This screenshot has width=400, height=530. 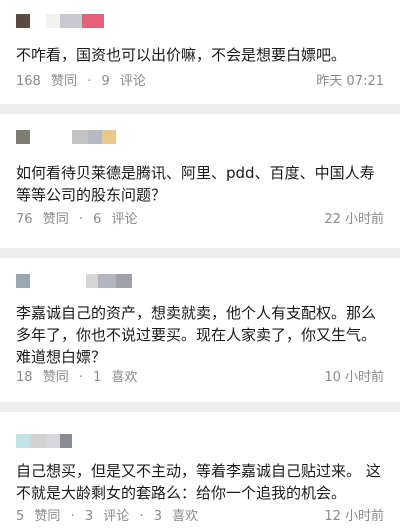 I want to click on comment-text: 不咋看，国资也可以出价嘛，不会是想要白嫖吧。, so click(x=200, y=55).